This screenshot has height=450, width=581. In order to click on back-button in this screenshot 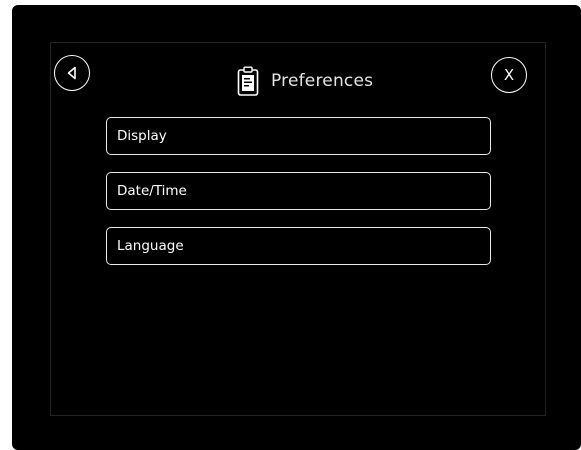, I will do `click(72, 73)`.